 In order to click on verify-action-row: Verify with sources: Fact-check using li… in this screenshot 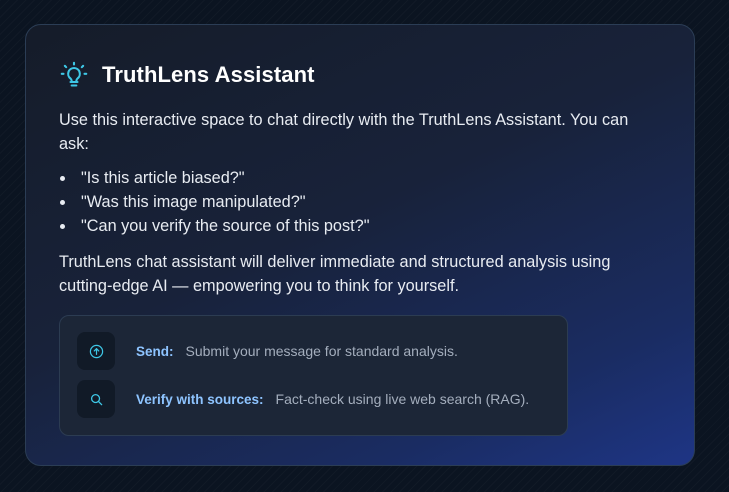, I will do `click(322, 399)`.